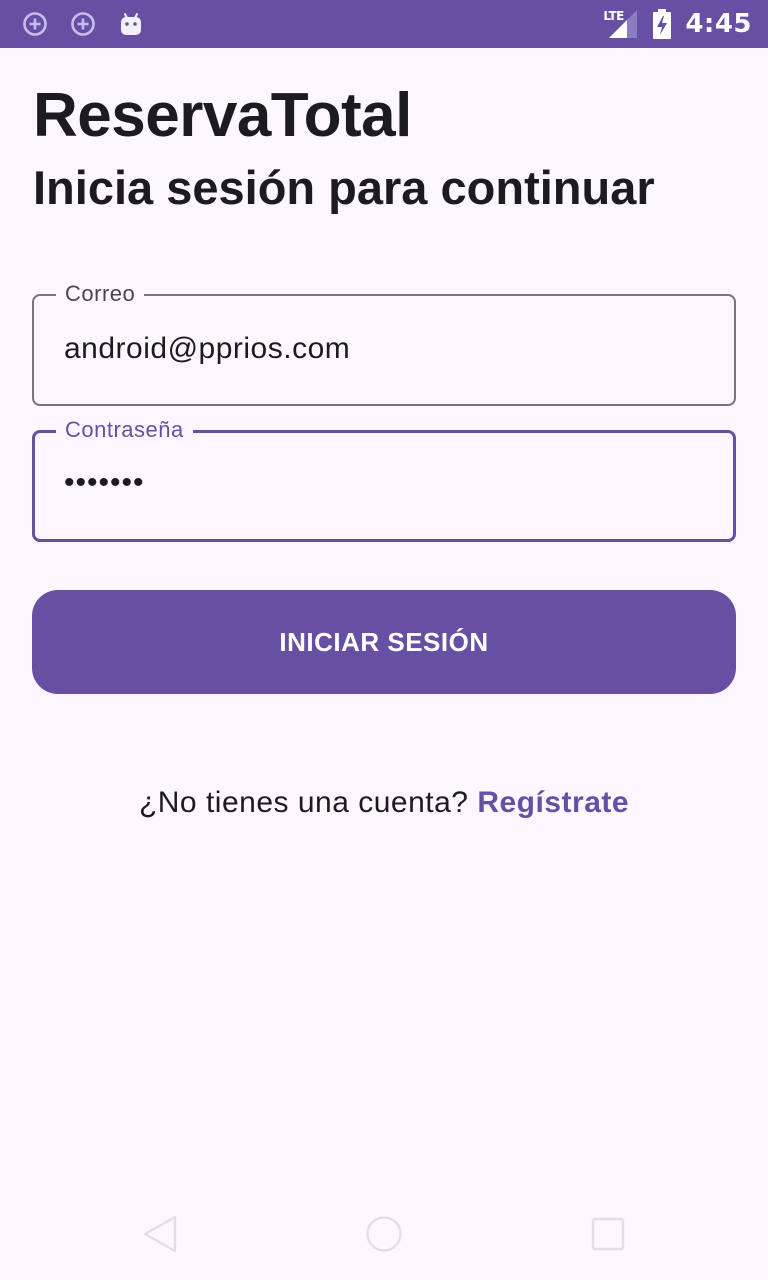 The height and width of the screenshot is (1280, 768). I want to click on email-field: Correo android@pprios.com, so click(384, 343).